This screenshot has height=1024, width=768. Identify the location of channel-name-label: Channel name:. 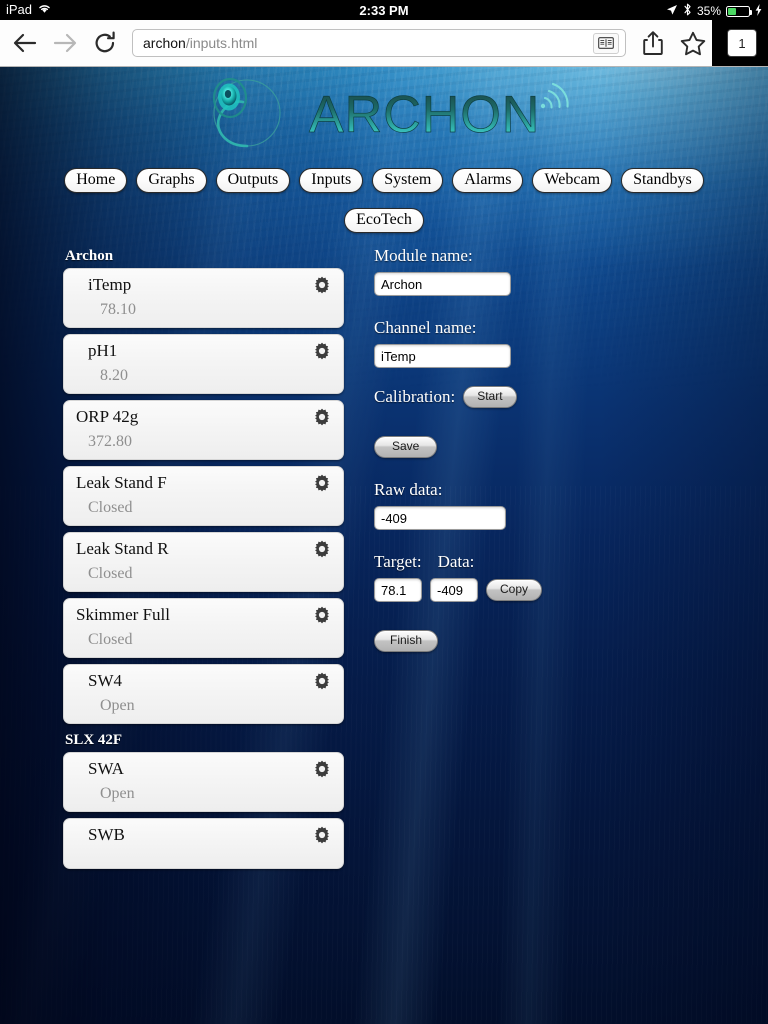
(425, 327).